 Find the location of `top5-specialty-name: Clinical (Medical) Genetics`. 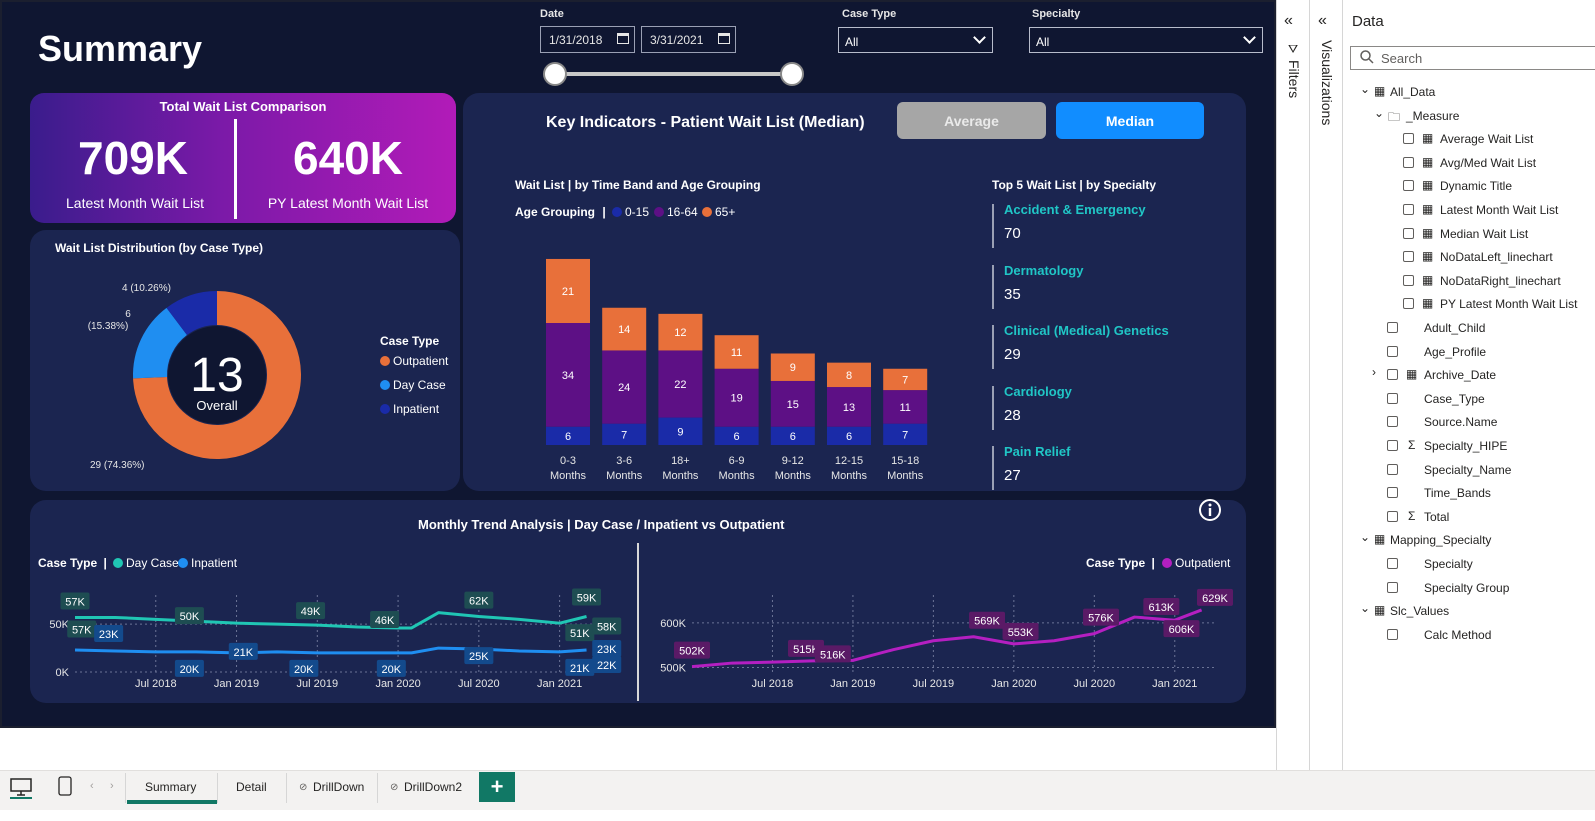

top5-specialty-name: Clinical (Medical) Genetics is located at coordinates (1086, 330).